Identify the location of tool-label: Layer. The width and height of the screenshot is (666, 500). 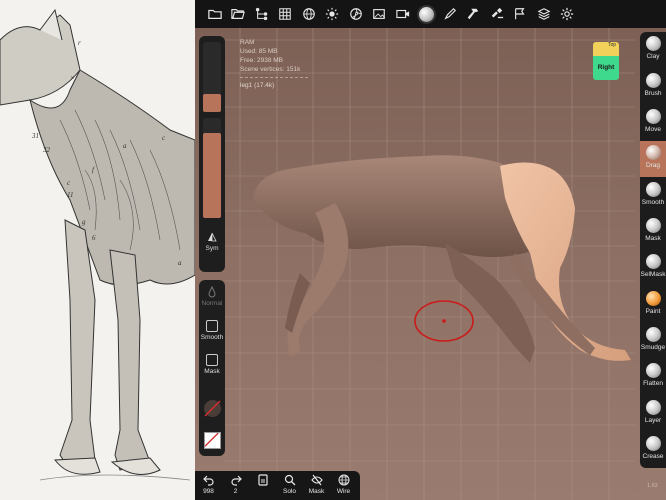
(653, 420).